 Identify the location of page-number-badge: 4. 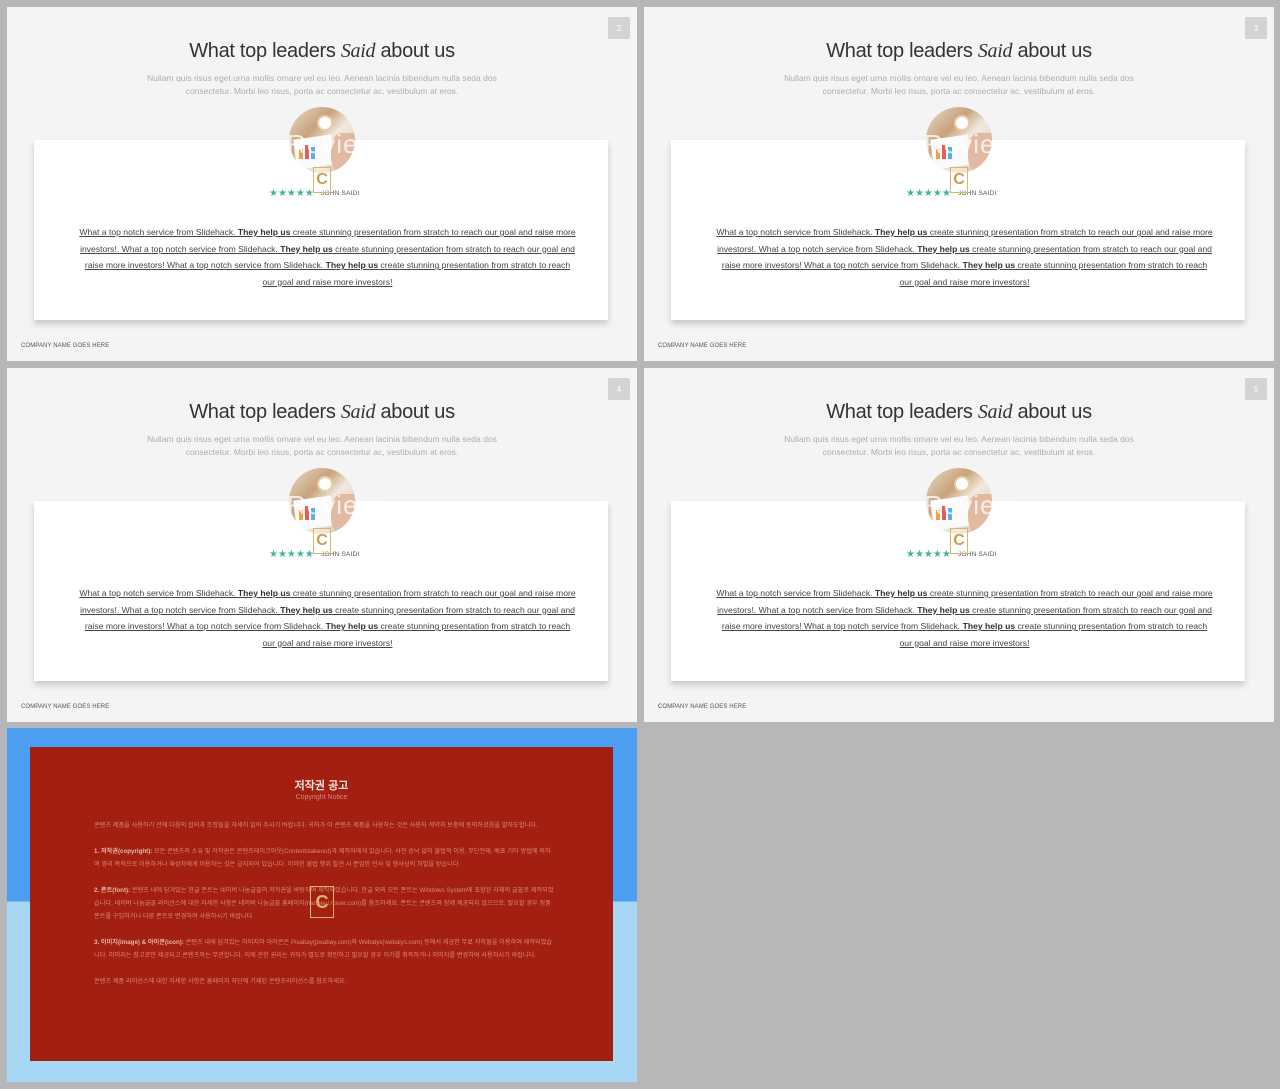
(619, 389).